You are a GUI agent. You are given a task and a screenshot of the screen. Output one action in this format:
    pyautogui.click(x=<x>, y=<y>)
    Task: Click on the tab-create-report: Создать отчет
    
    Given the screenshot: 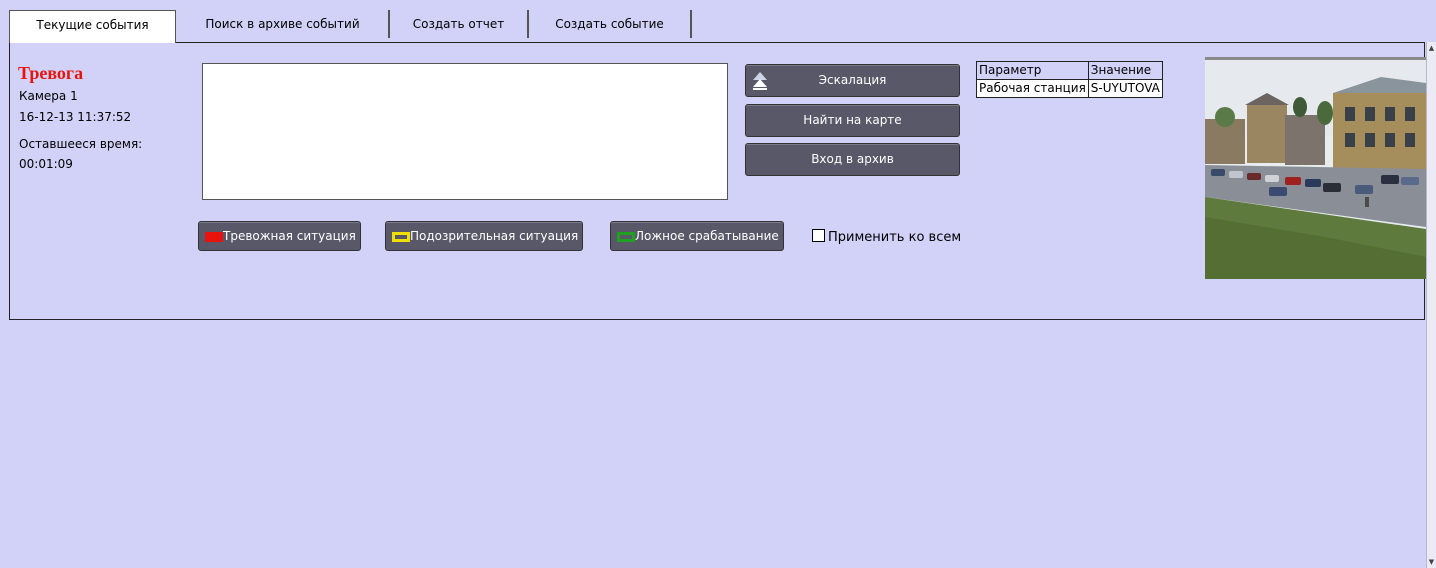 What is the action you would take?
    pyautogui.click(x=459, y=24)
    